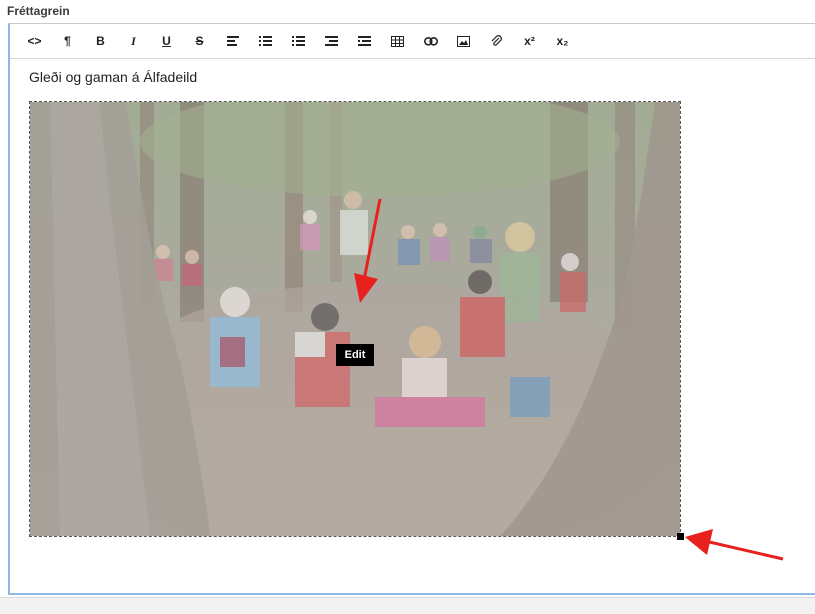 Image resolution: width=815 pixels, height=614 pixels. I want to click on italic-button: I, so click(133, 41).